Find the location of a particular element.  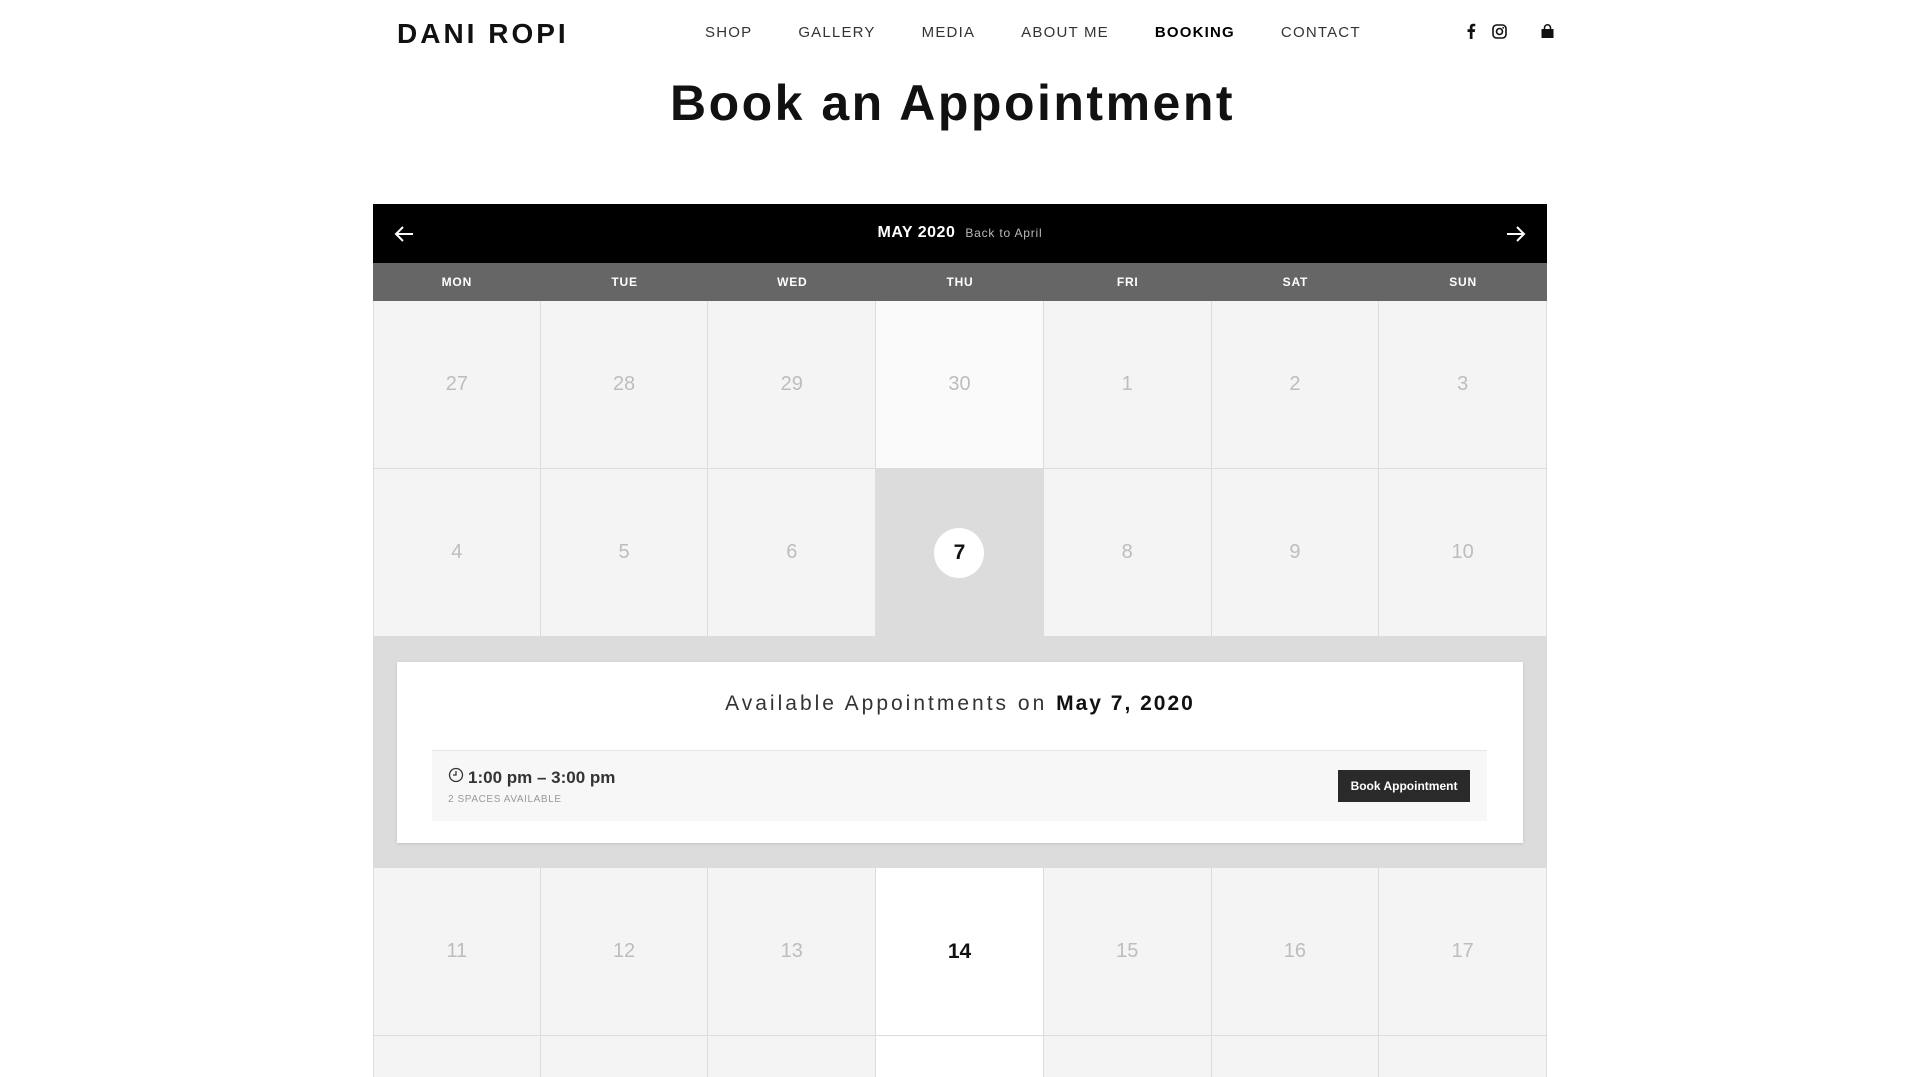

calendar-week-2: 4 5 6 7 8 9 10 is located at coordinates (960, 553).